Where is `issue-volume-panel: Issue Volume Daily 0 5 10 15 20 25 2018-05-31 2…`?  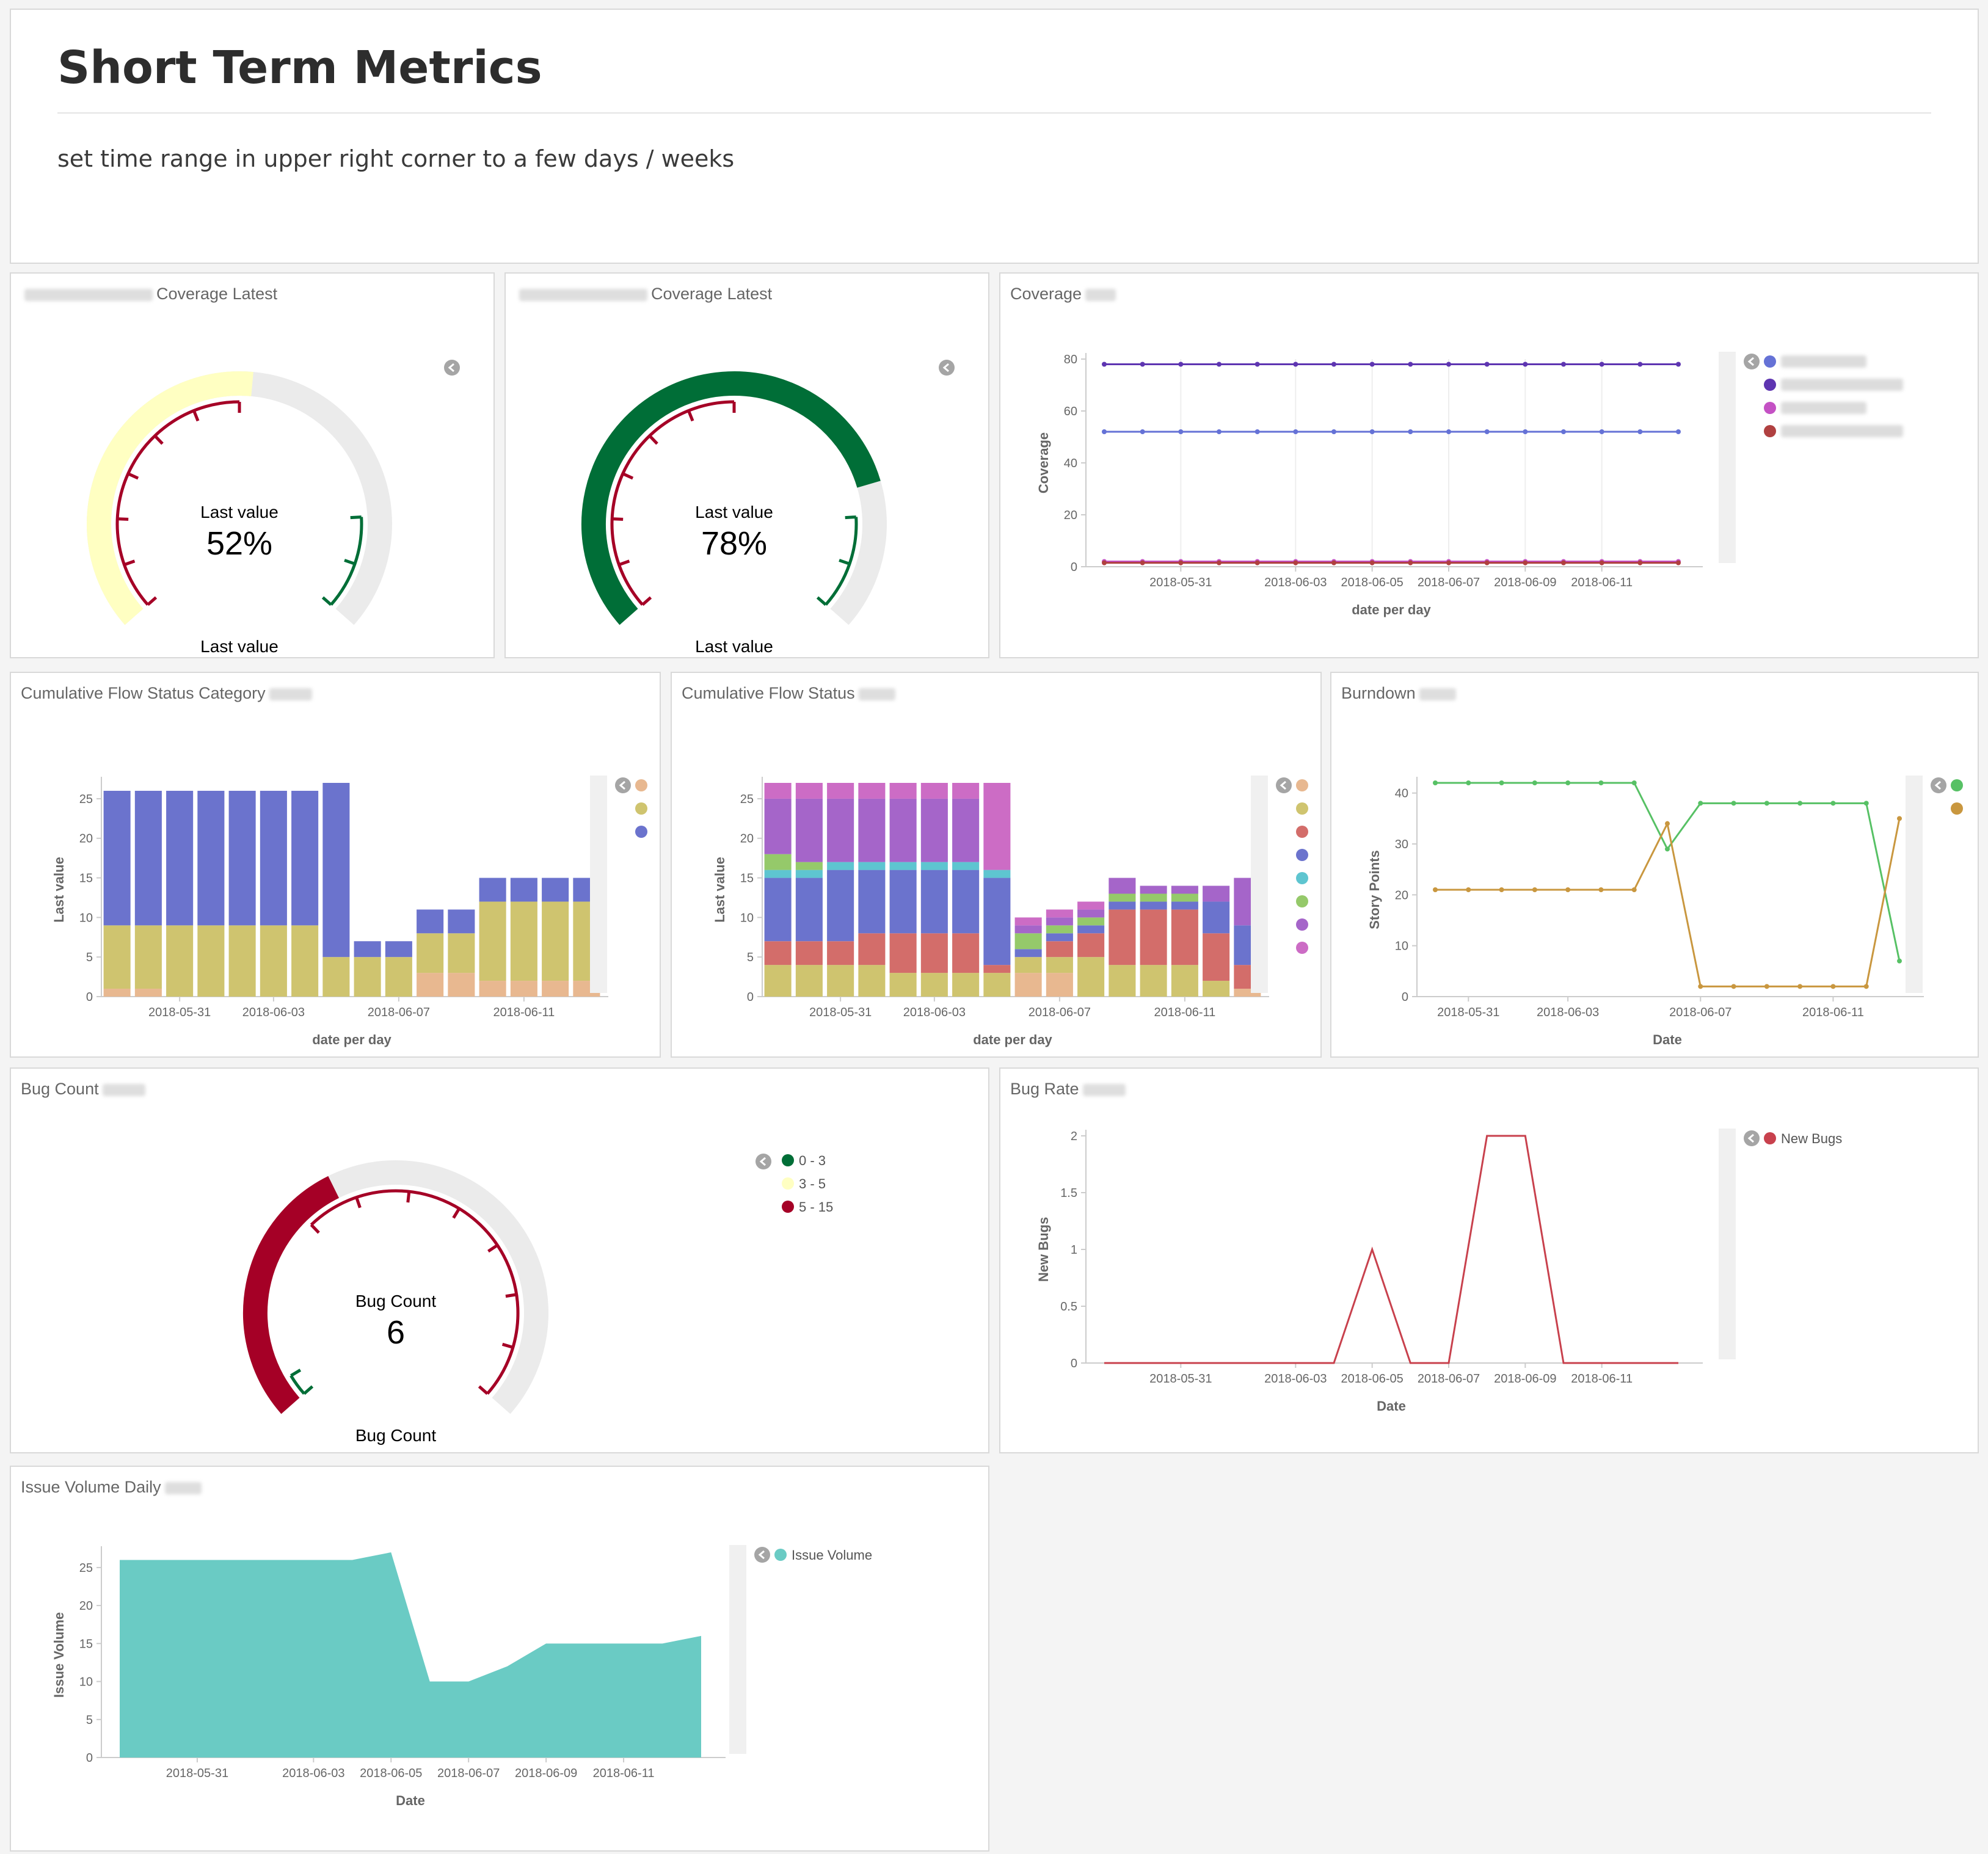 issue-volume-panel: Issue Volume Daily 0 5 10 15 20 25 2018-05-31 2… is located at coordinates (499, 1659).